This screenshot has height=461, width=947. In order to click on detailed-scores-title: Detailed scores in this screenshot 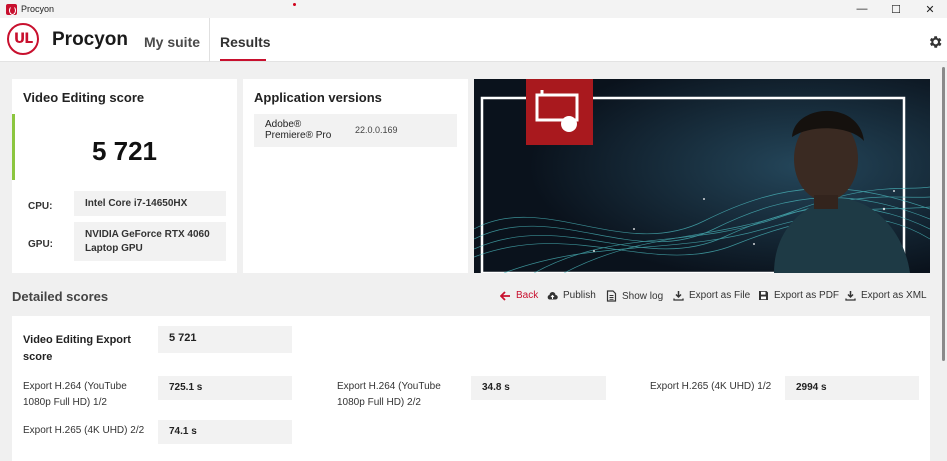, I will do `click(60, 296)`.